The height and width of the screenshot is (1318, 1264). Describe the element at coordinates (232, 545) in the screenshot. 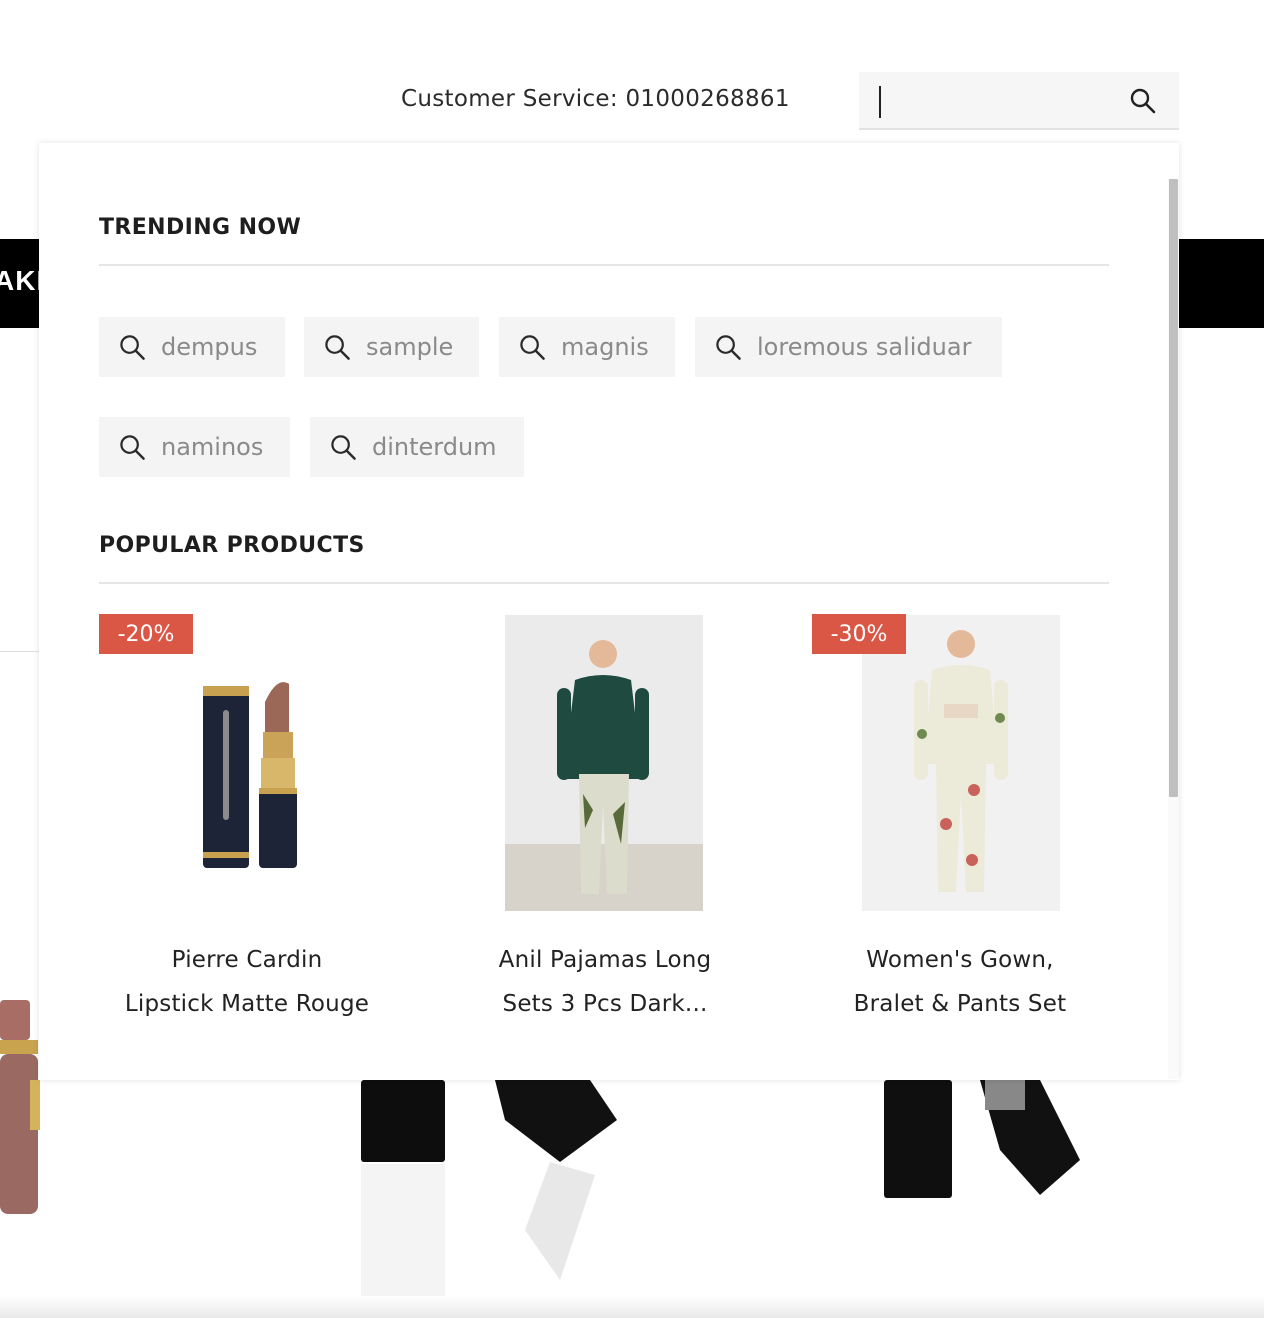

I see `popular-products-title: POPULAR PRODUCTS` at that location.